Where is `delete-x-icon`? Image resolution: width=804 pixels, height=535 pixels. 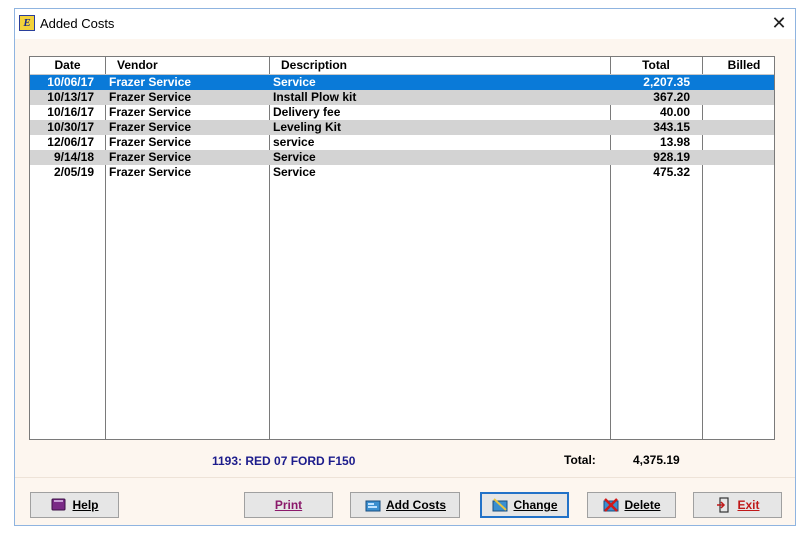 delete-x-icon is located at coordinates (611, 505).